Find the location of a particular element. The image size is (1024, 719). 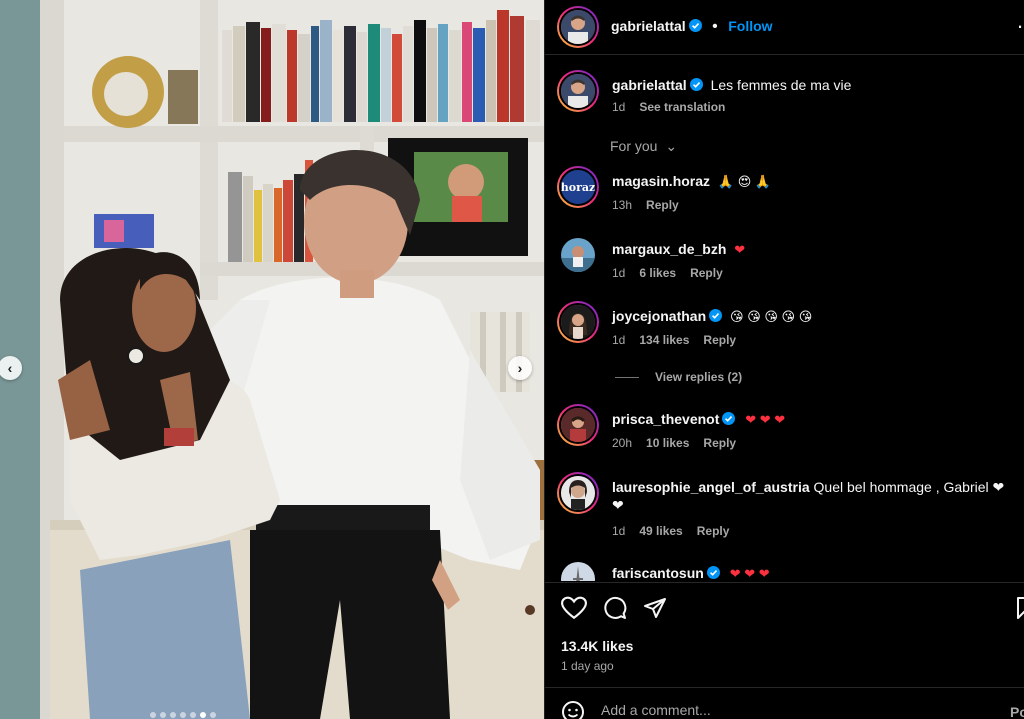

view-replies-button: View replies (2) is located at coordinates (678, 377).